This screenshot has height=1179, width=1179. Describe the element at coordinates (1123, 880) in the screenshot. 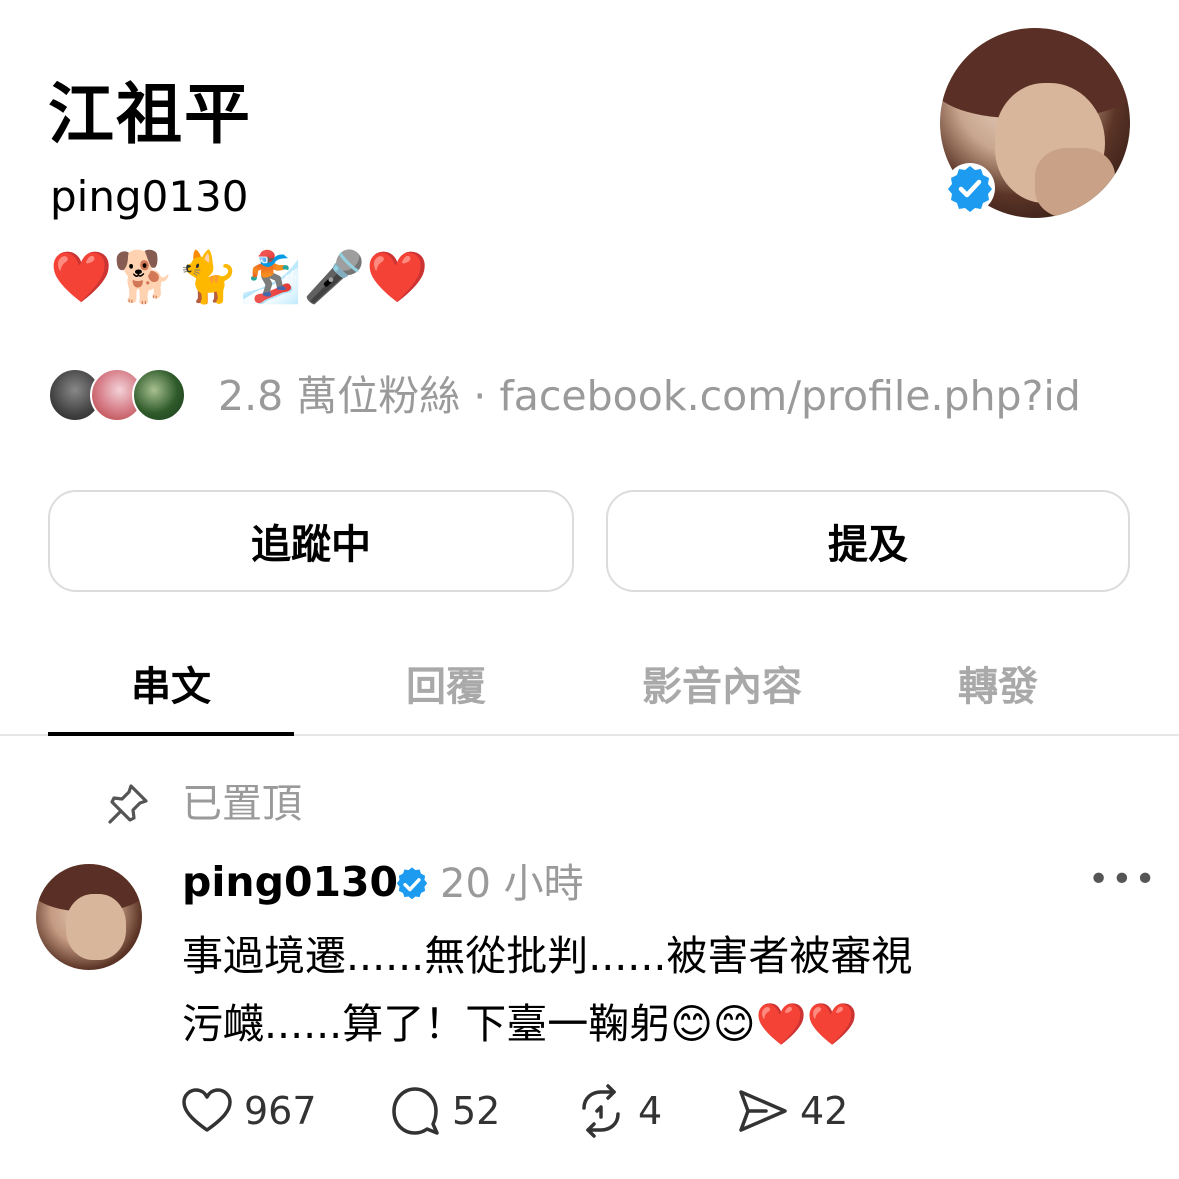

I see `more-options-icon: •••` at that location.